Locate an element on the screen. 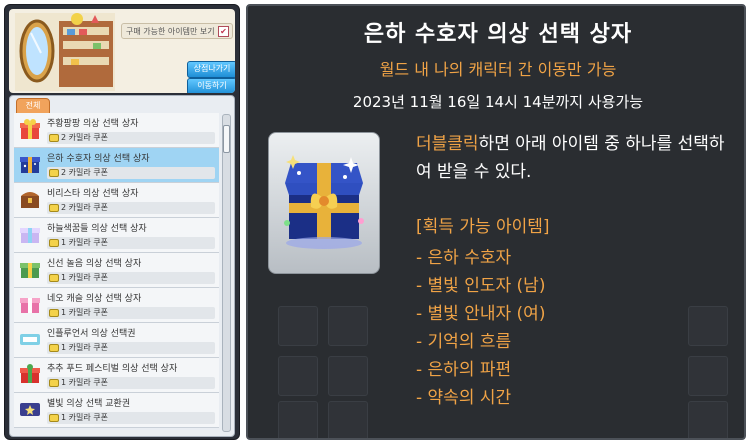 Image resolution: width=750 pixels, height=447 pixels. item-name: 별빛 의상 선택 교환권 is located at coordinates (89, 404).